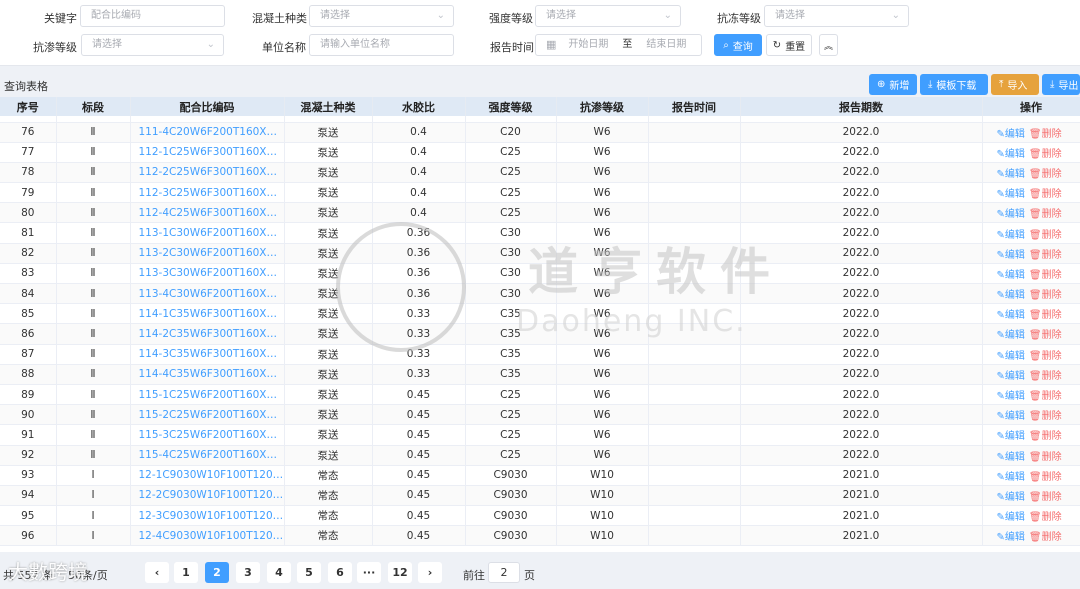  I want to click on collapse-filters-button: ︽, so click(828, 45).